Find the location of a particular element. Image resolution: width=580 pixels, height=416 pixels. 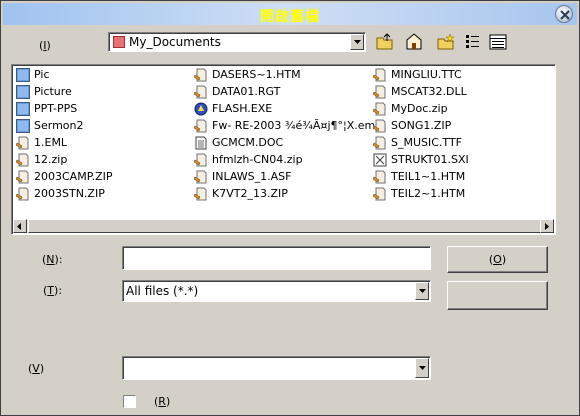

file-name: GCMCM.DOC is located at coordinates (248, 142).